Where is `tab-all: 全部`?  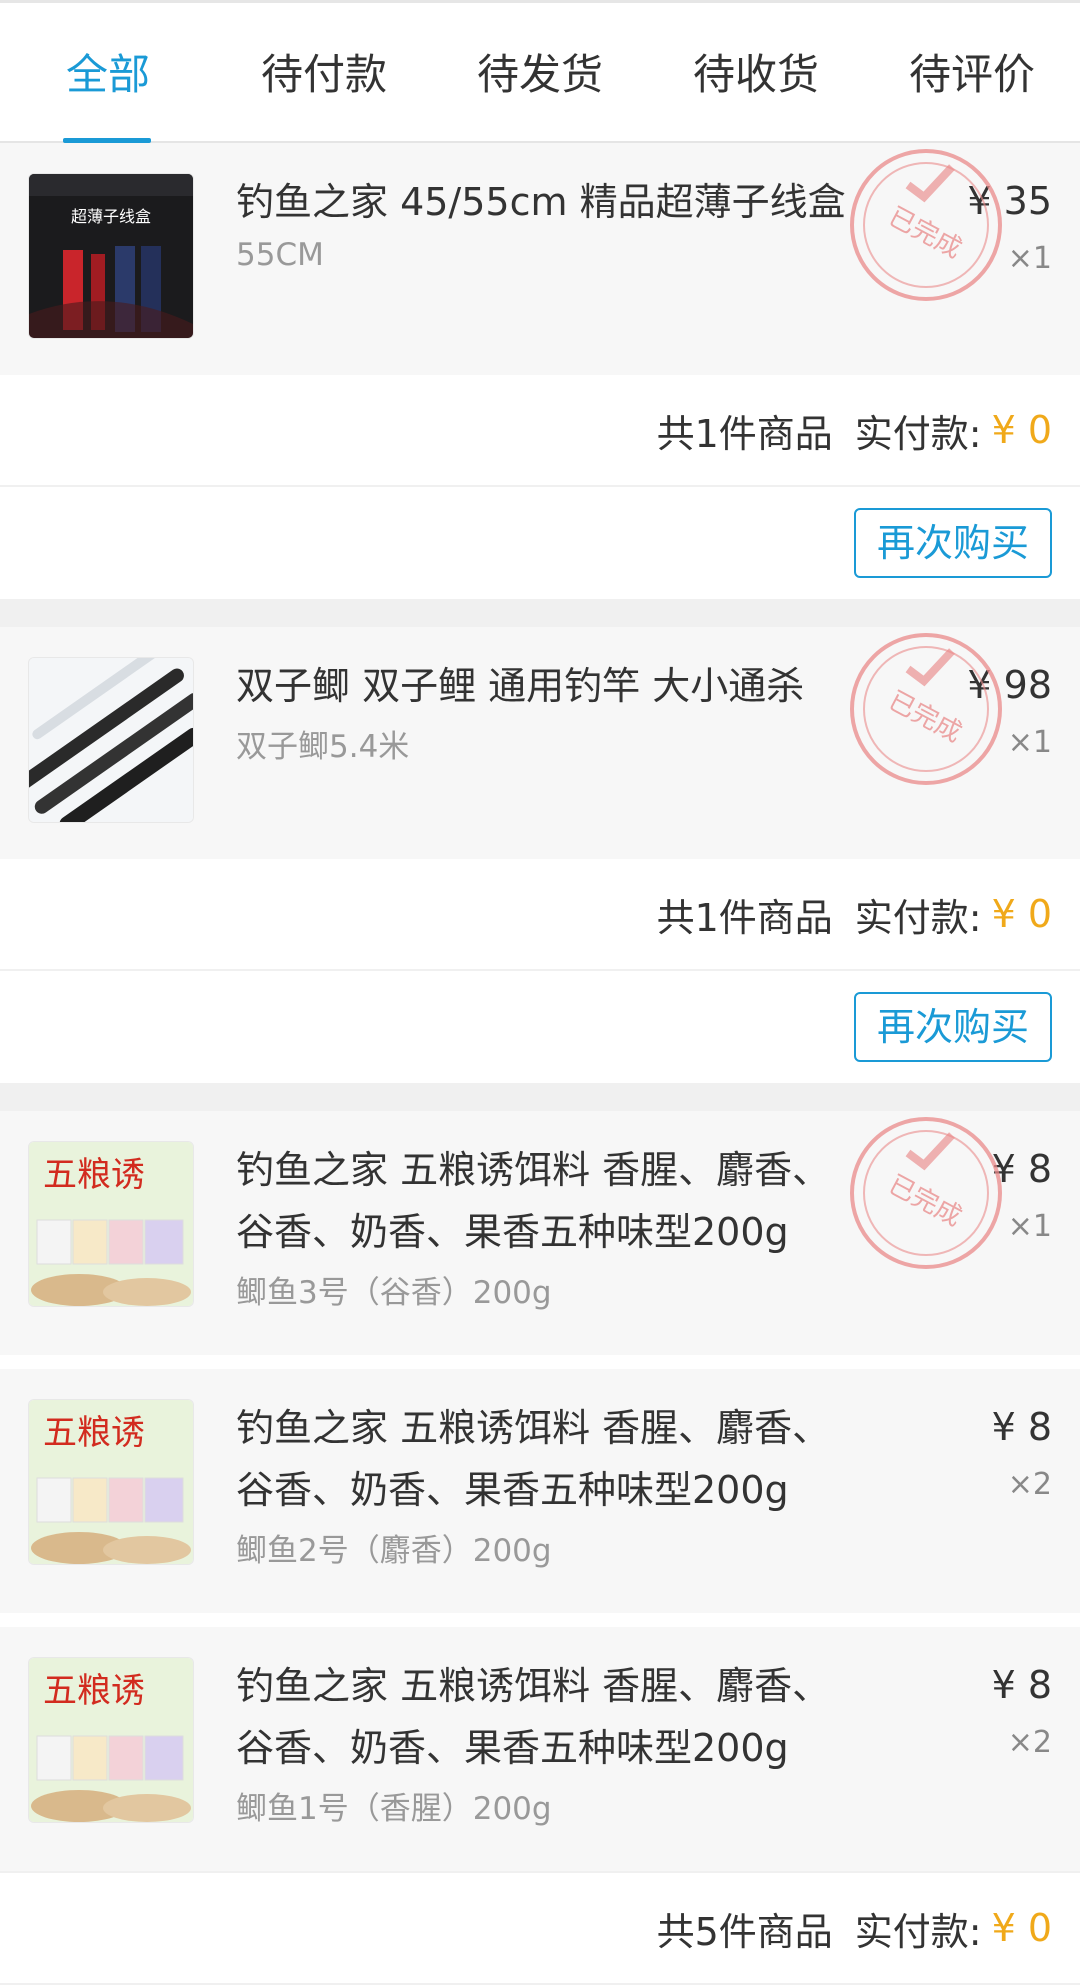
tab-all: 全部 is located at coordinates (108, 73).